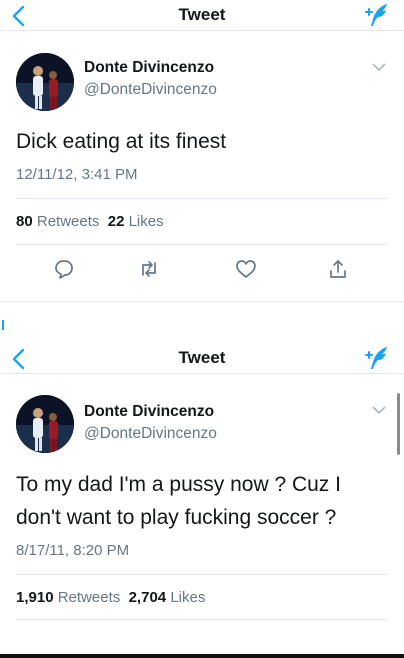  Describe the element at coordinates (398, 424) in the screenshot. I see `scrollbar` at that location.